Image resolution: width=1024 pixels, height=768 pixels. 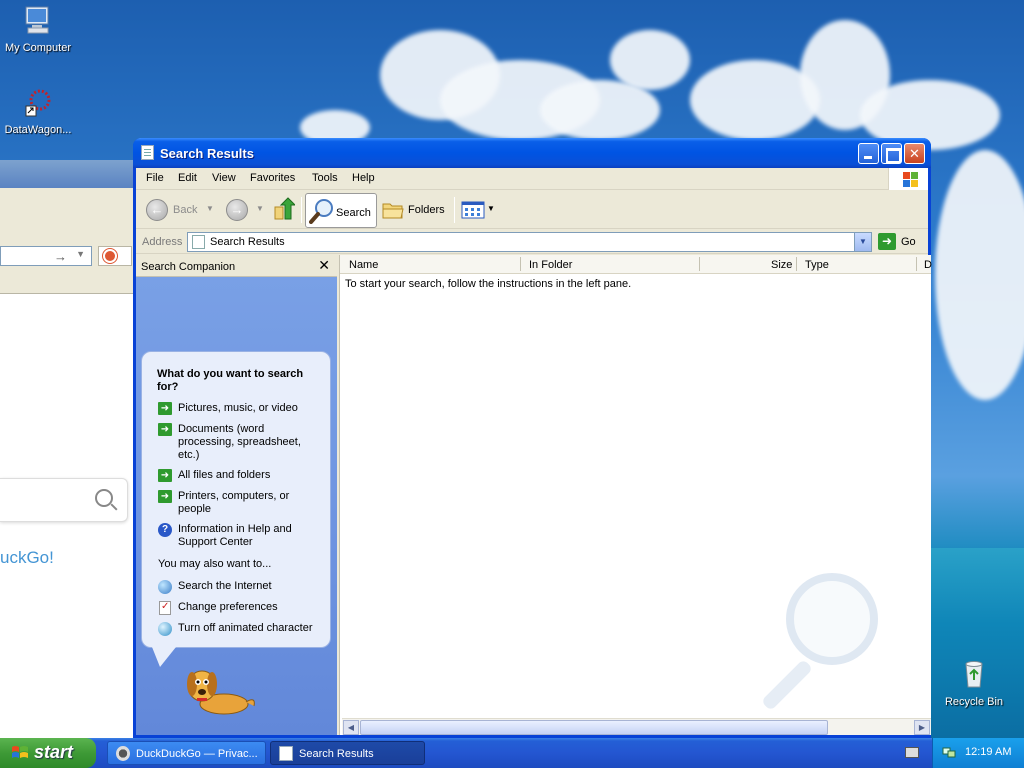 What do you see at coordinates (529, 242) in the screenshot?
I see `address-input: Search Results ▼` at bounding box center [529, 242].